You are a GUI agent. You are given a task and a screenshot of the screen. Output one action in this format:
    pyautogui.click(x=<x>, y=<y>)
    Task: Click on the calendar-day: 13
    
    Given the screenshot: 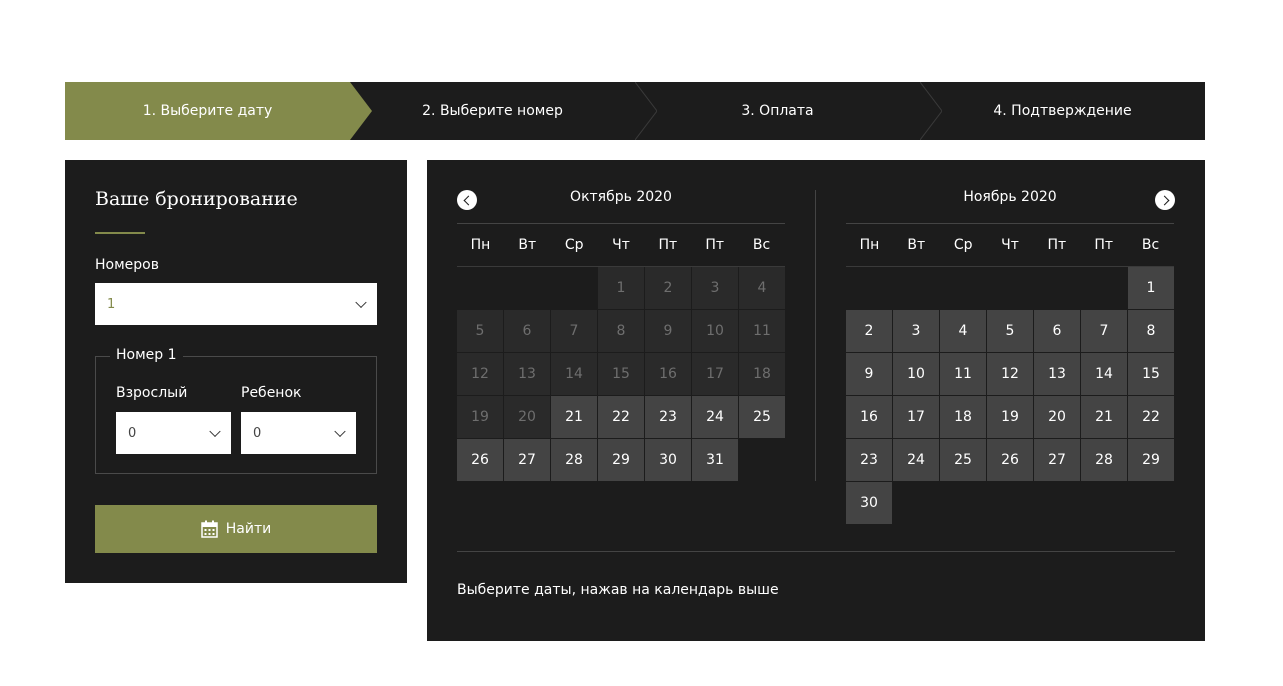 What is the action you would take?
    pyautogui.click(x=1057, y=374)
    